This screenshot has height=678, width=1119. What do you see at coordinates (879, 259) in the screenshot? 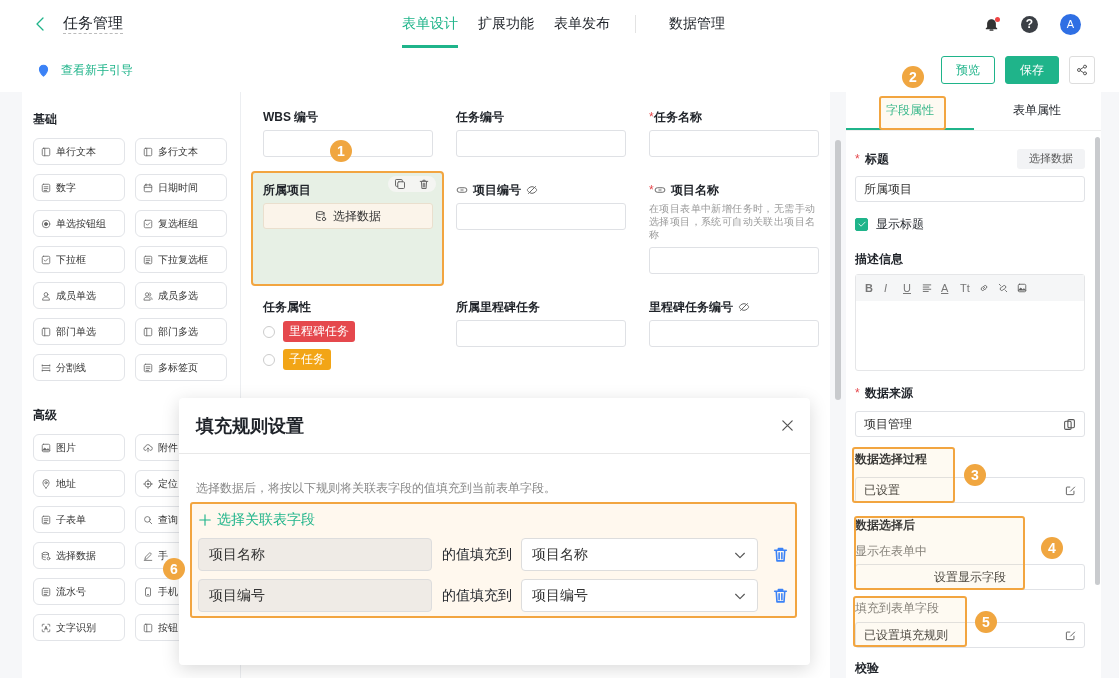
I see `property-label: 描述信息` at bounding box center [879, 259].